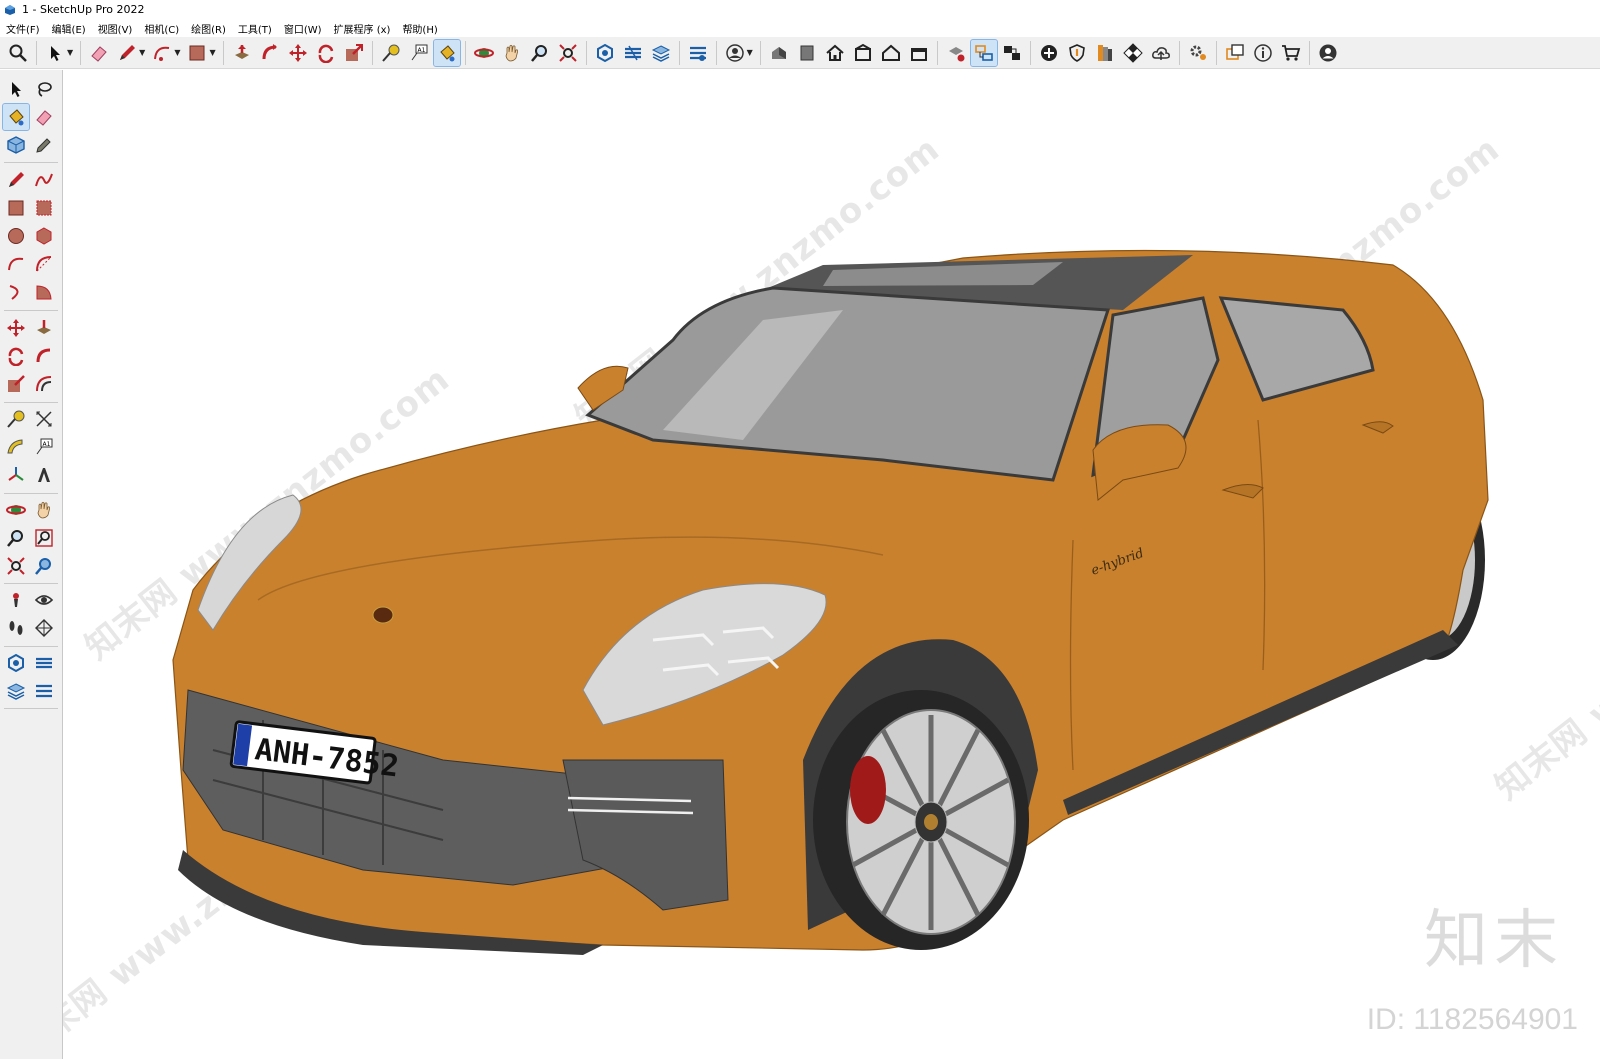 The width and height of the screenshot is (1600, 1059). What do you see at coordinates (16, 628) in the screenshot?
I see `walk-tool` at bounding box center [16, 628].